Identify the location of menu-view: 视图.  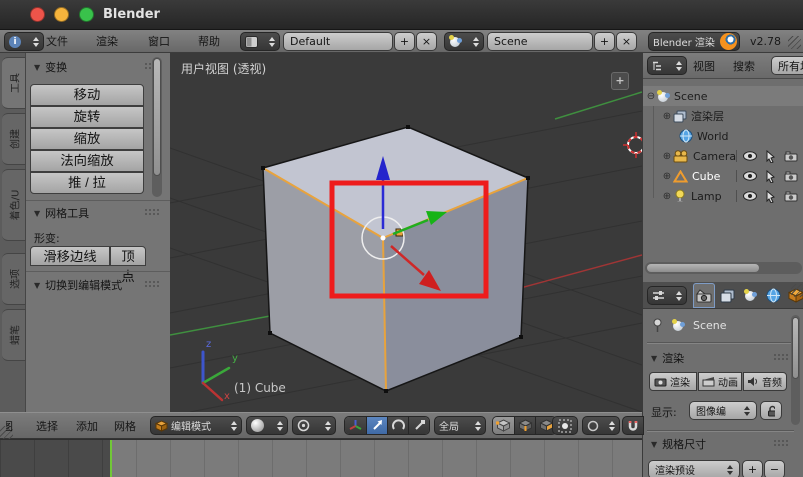
(19, 425).